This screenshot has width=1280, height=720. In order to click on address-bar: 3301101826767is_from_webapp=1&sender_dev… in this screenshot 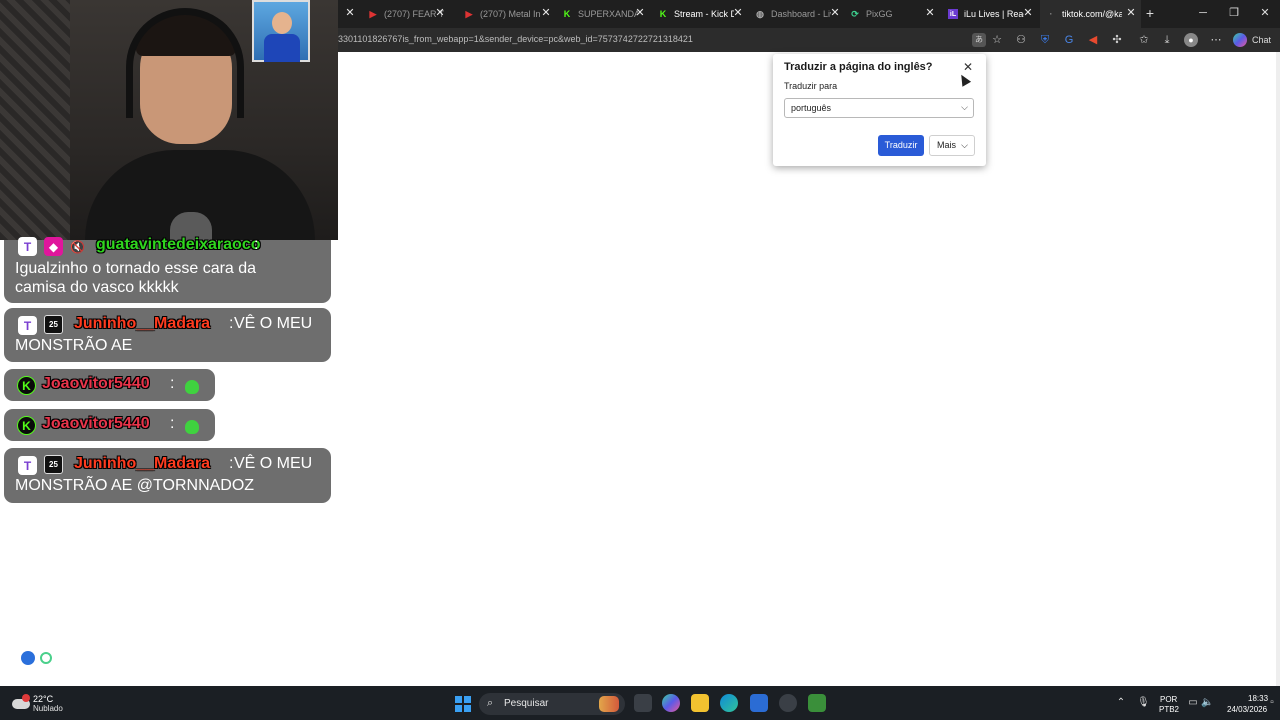, I will do `click(809, 40)`.